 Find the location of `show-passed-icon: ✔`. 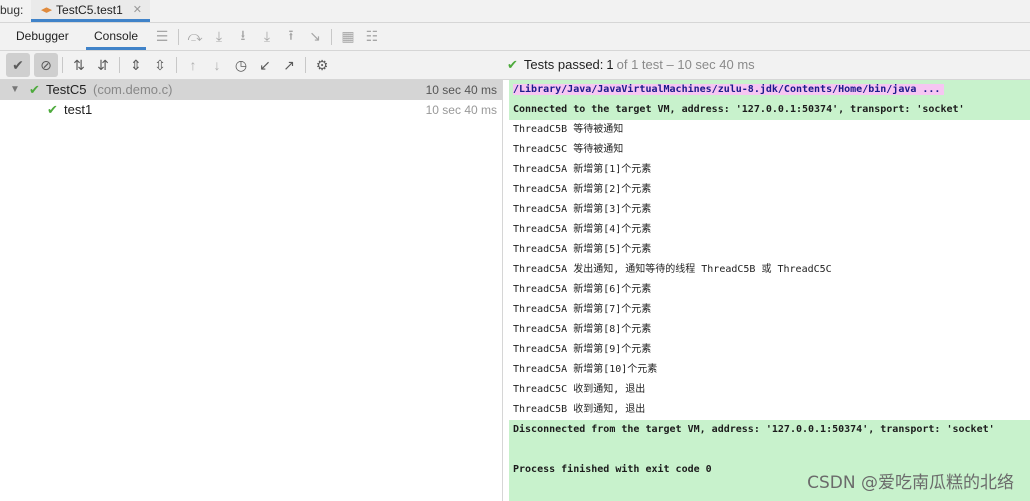

show-passed-icon: ✔ is located at coordinates (18, 65).